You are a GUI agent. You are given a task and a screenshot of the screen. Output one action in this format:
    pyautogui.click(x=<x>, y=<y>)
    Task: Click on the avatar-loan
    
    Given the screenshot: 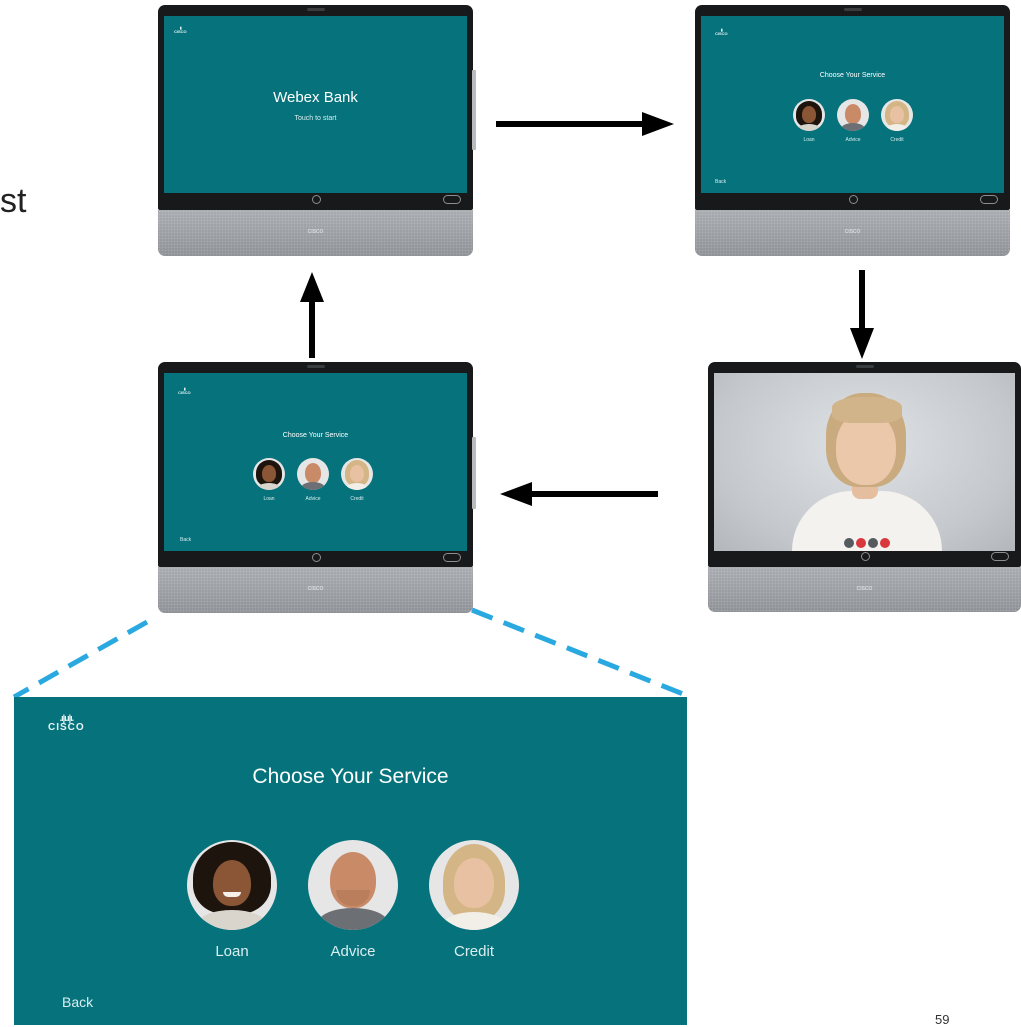 What is the action you would take?
    pyautogui.click(x=232, y=885)
    